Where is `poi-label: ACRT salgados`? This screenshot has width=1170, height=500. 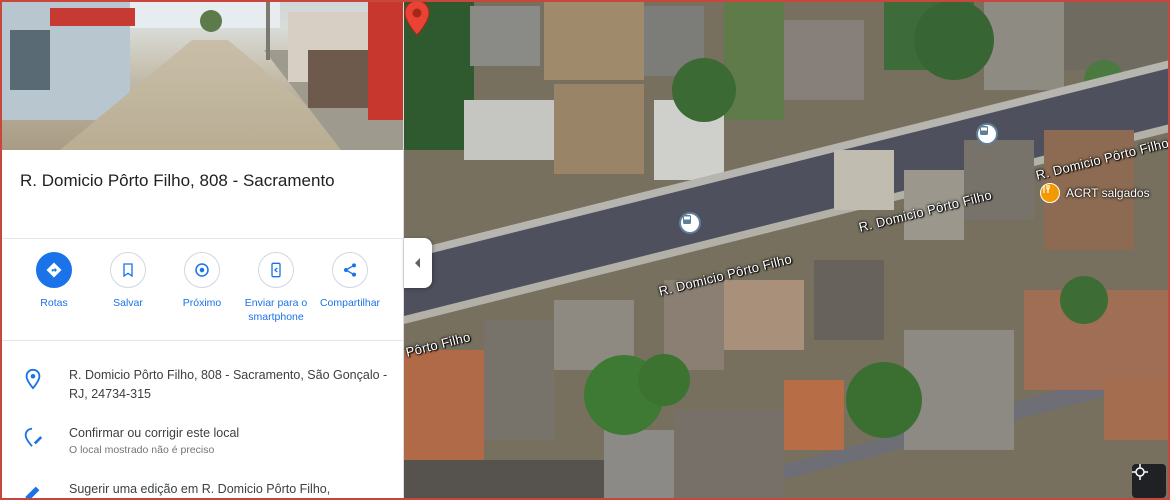 poi-label: ACRT salgados is located at coordinates (1108, 193).